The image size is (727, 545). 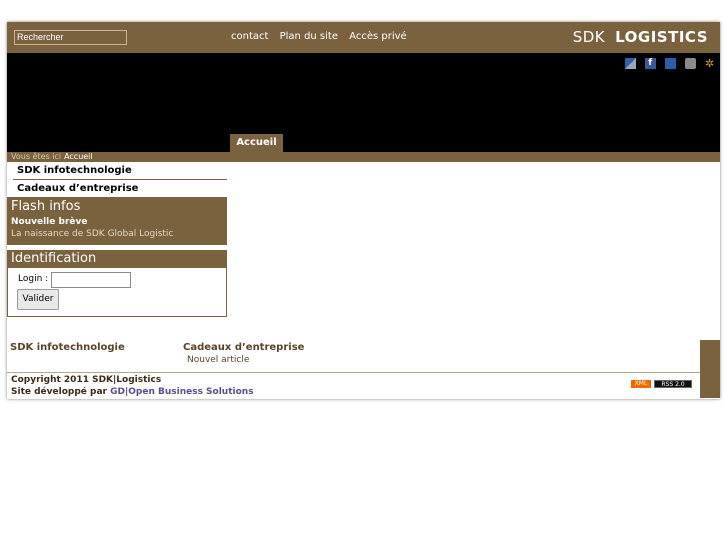 What do you see at coordinates (650, 63) in the screenshot?
I see `facebook-icon: f` at bounding box center [650, 63].